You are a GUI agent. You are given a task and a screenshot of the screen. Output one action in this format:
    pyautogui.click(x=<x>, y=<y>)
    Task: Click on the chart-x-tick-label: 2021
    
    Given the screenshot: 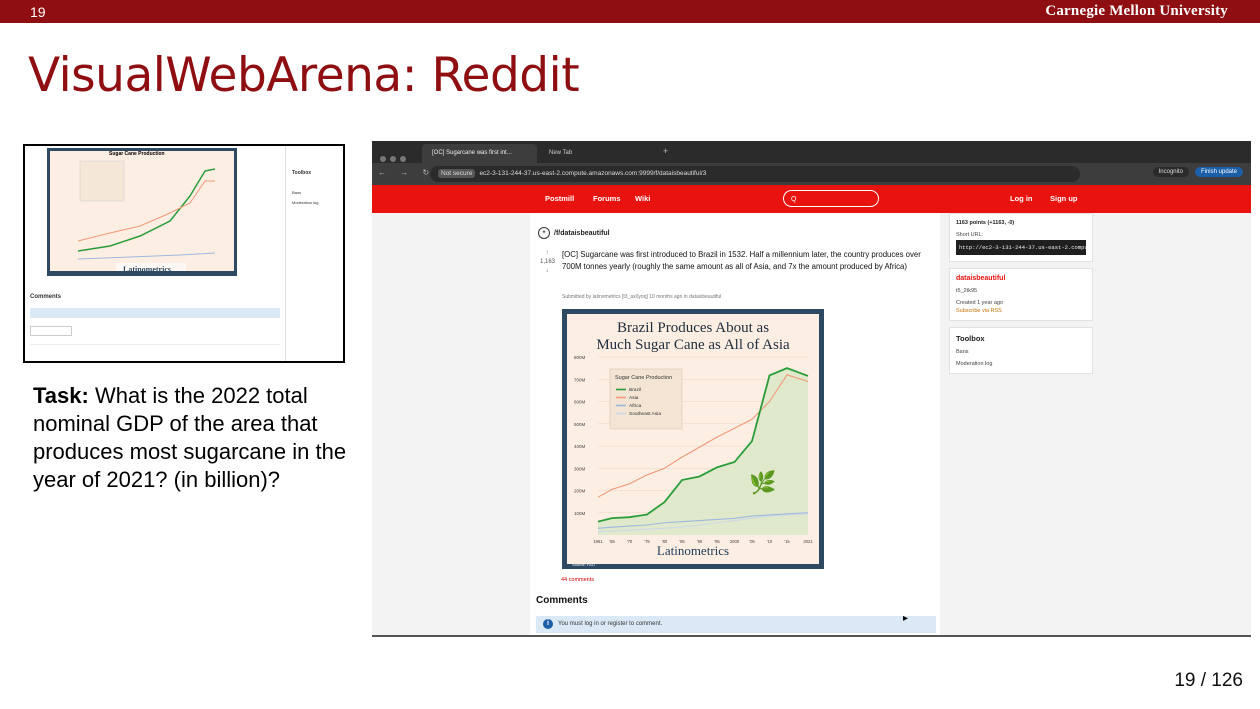 What is the action you would take?
    pyautogui.click(x=808, y=541)
    